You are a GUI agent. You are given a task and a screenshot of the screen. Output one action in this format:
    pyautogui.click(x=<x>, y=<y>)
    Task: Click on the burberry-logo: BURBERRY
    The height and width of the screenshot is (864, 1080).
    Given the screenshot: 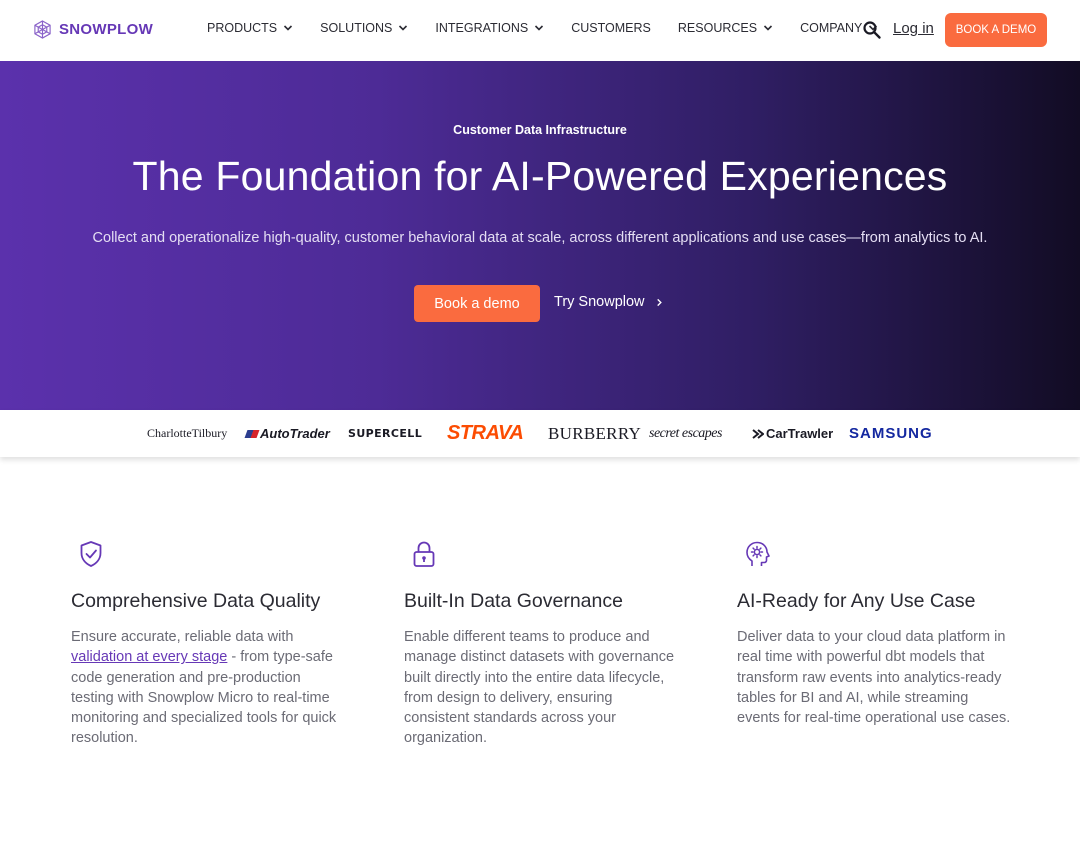 What is the action you would take?
    pyautogui.click(x=595, y=433)
    